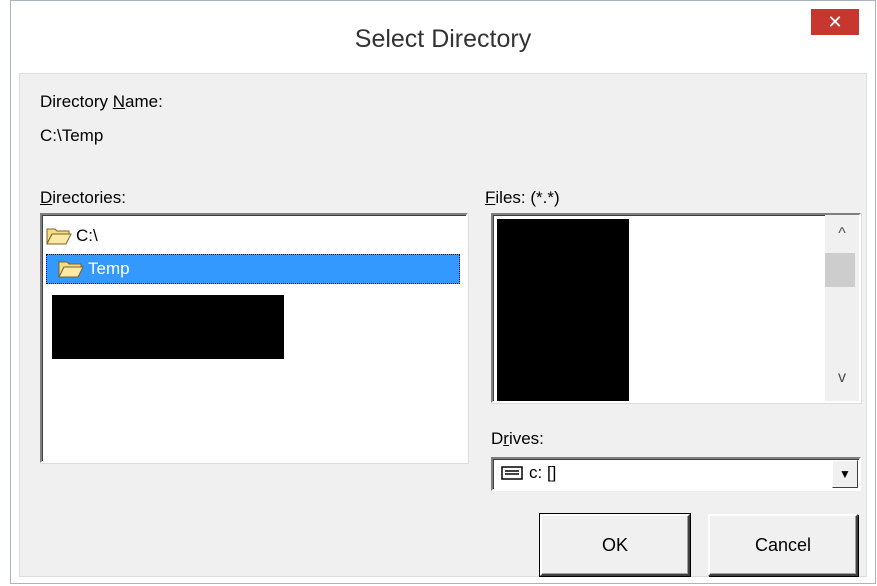 The image size is (877, 586). I want to click on close-button: ✕, so click(835, 22).